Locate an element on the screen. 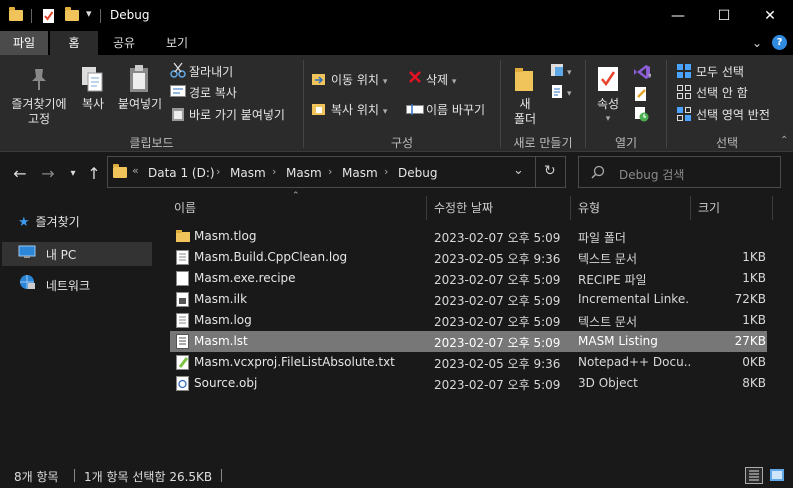 The height and width of the screenshot is (488, 793). up-arrow-icon: ↑ is located at coordinates (94, 173).